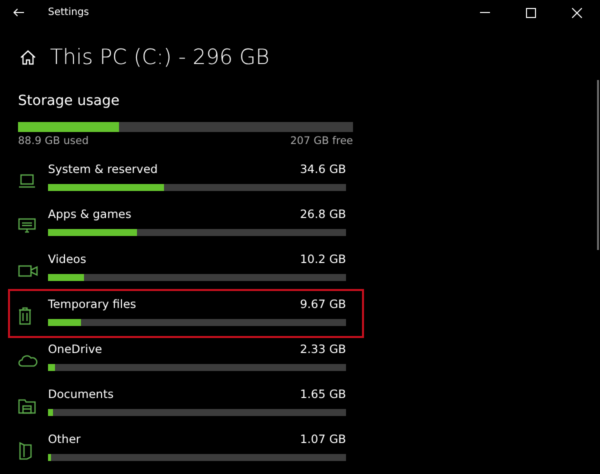  What do you see at coordinates (28, 360) in the screenshot?
I see `cloud-icon` at bounding box center [28, 360].